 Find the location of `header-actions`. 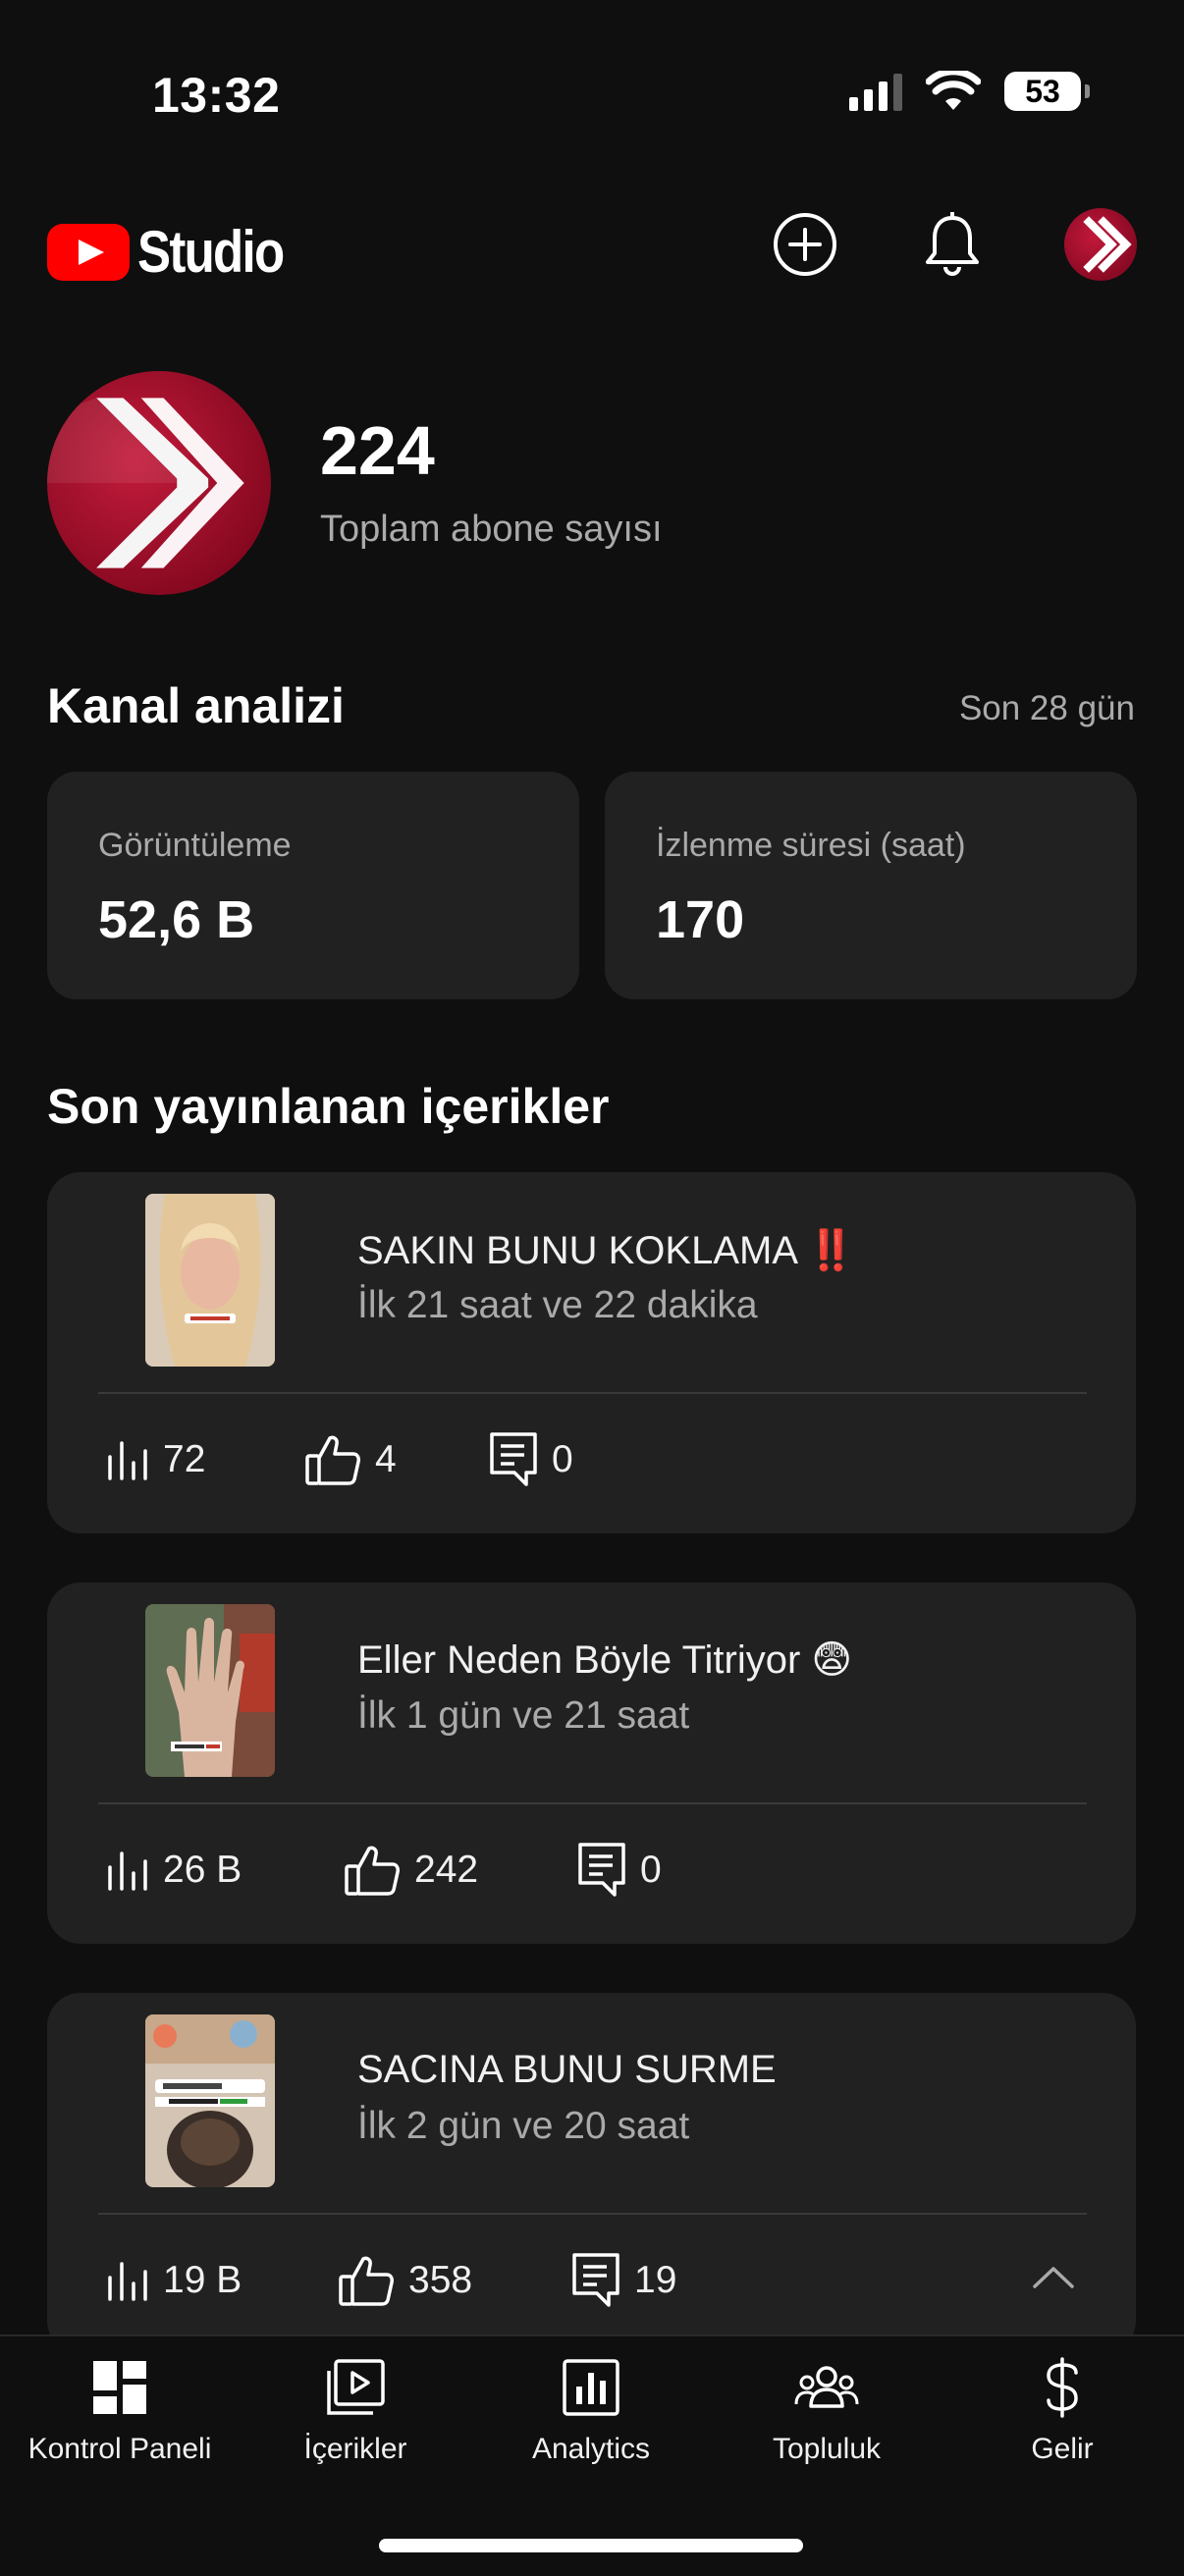

header-actions is located at coordinates (953, 244).